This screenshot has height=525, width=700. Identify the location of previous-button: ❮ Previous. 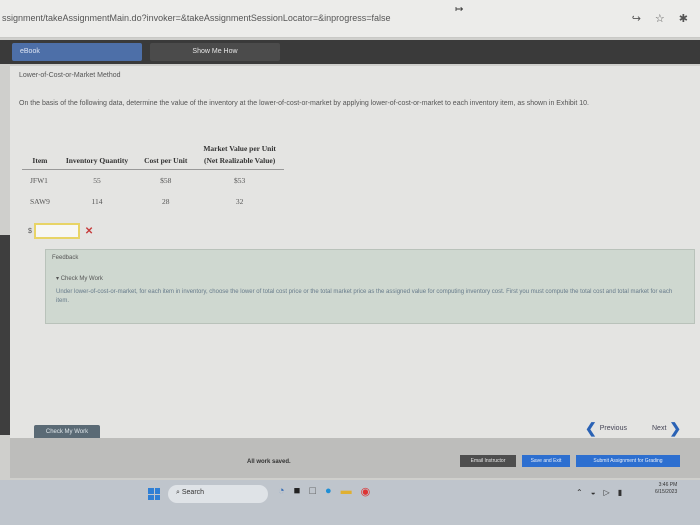
(606, 428).